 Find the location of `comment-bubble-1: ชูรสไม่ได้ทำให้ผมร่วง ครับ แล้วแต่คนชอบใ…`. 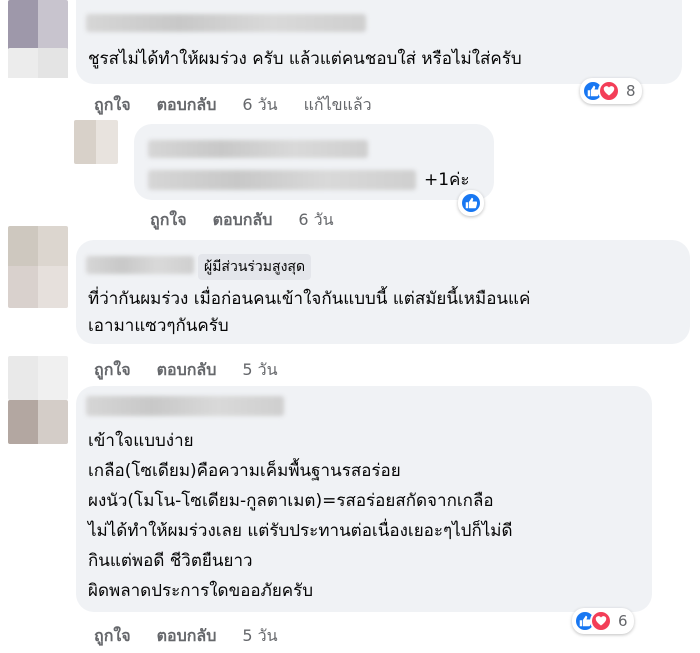

comment-bubble-1: ชูรสไม่ได้ทำให้ผมร่วง ครับ แล้วแต่คนชอบใ… is located at coordinates (379, 42).